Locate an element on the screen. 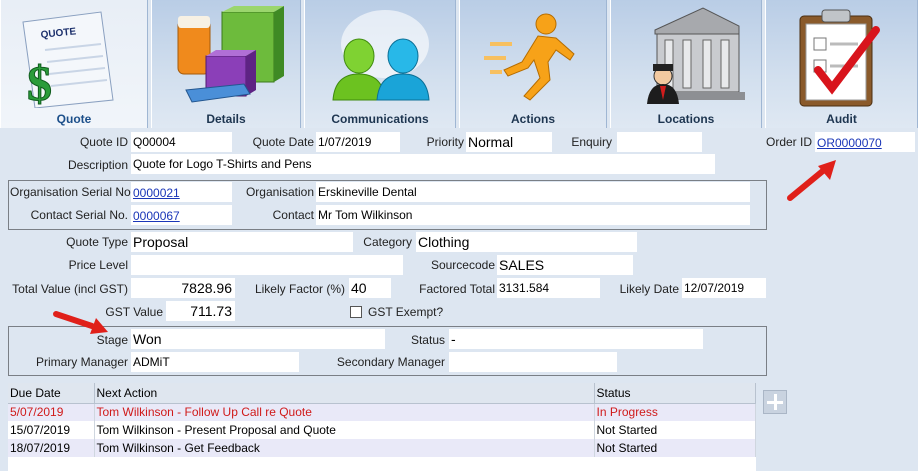 This screenshot has width=918, height=471. contact-field: Mr Tom Wilkinson is located at coordinates (533, 215).